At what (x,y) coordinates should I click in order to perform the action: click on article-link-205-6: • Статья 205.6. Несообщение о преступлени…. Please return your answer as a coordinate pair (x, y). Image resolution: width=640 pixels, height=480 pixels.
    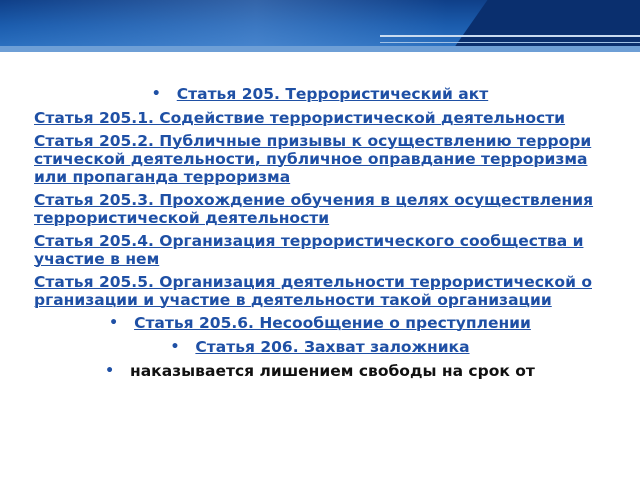
    Looking at the image, I should click on (320, 323).